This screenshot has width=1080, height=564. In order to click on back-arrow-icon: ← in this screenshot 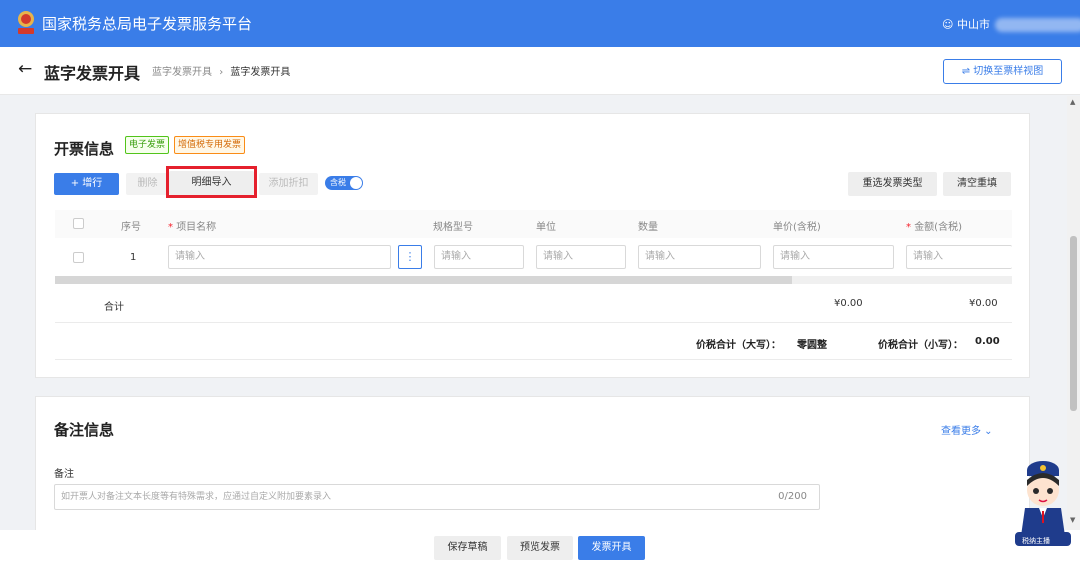, I will do `click(25, 69)`.